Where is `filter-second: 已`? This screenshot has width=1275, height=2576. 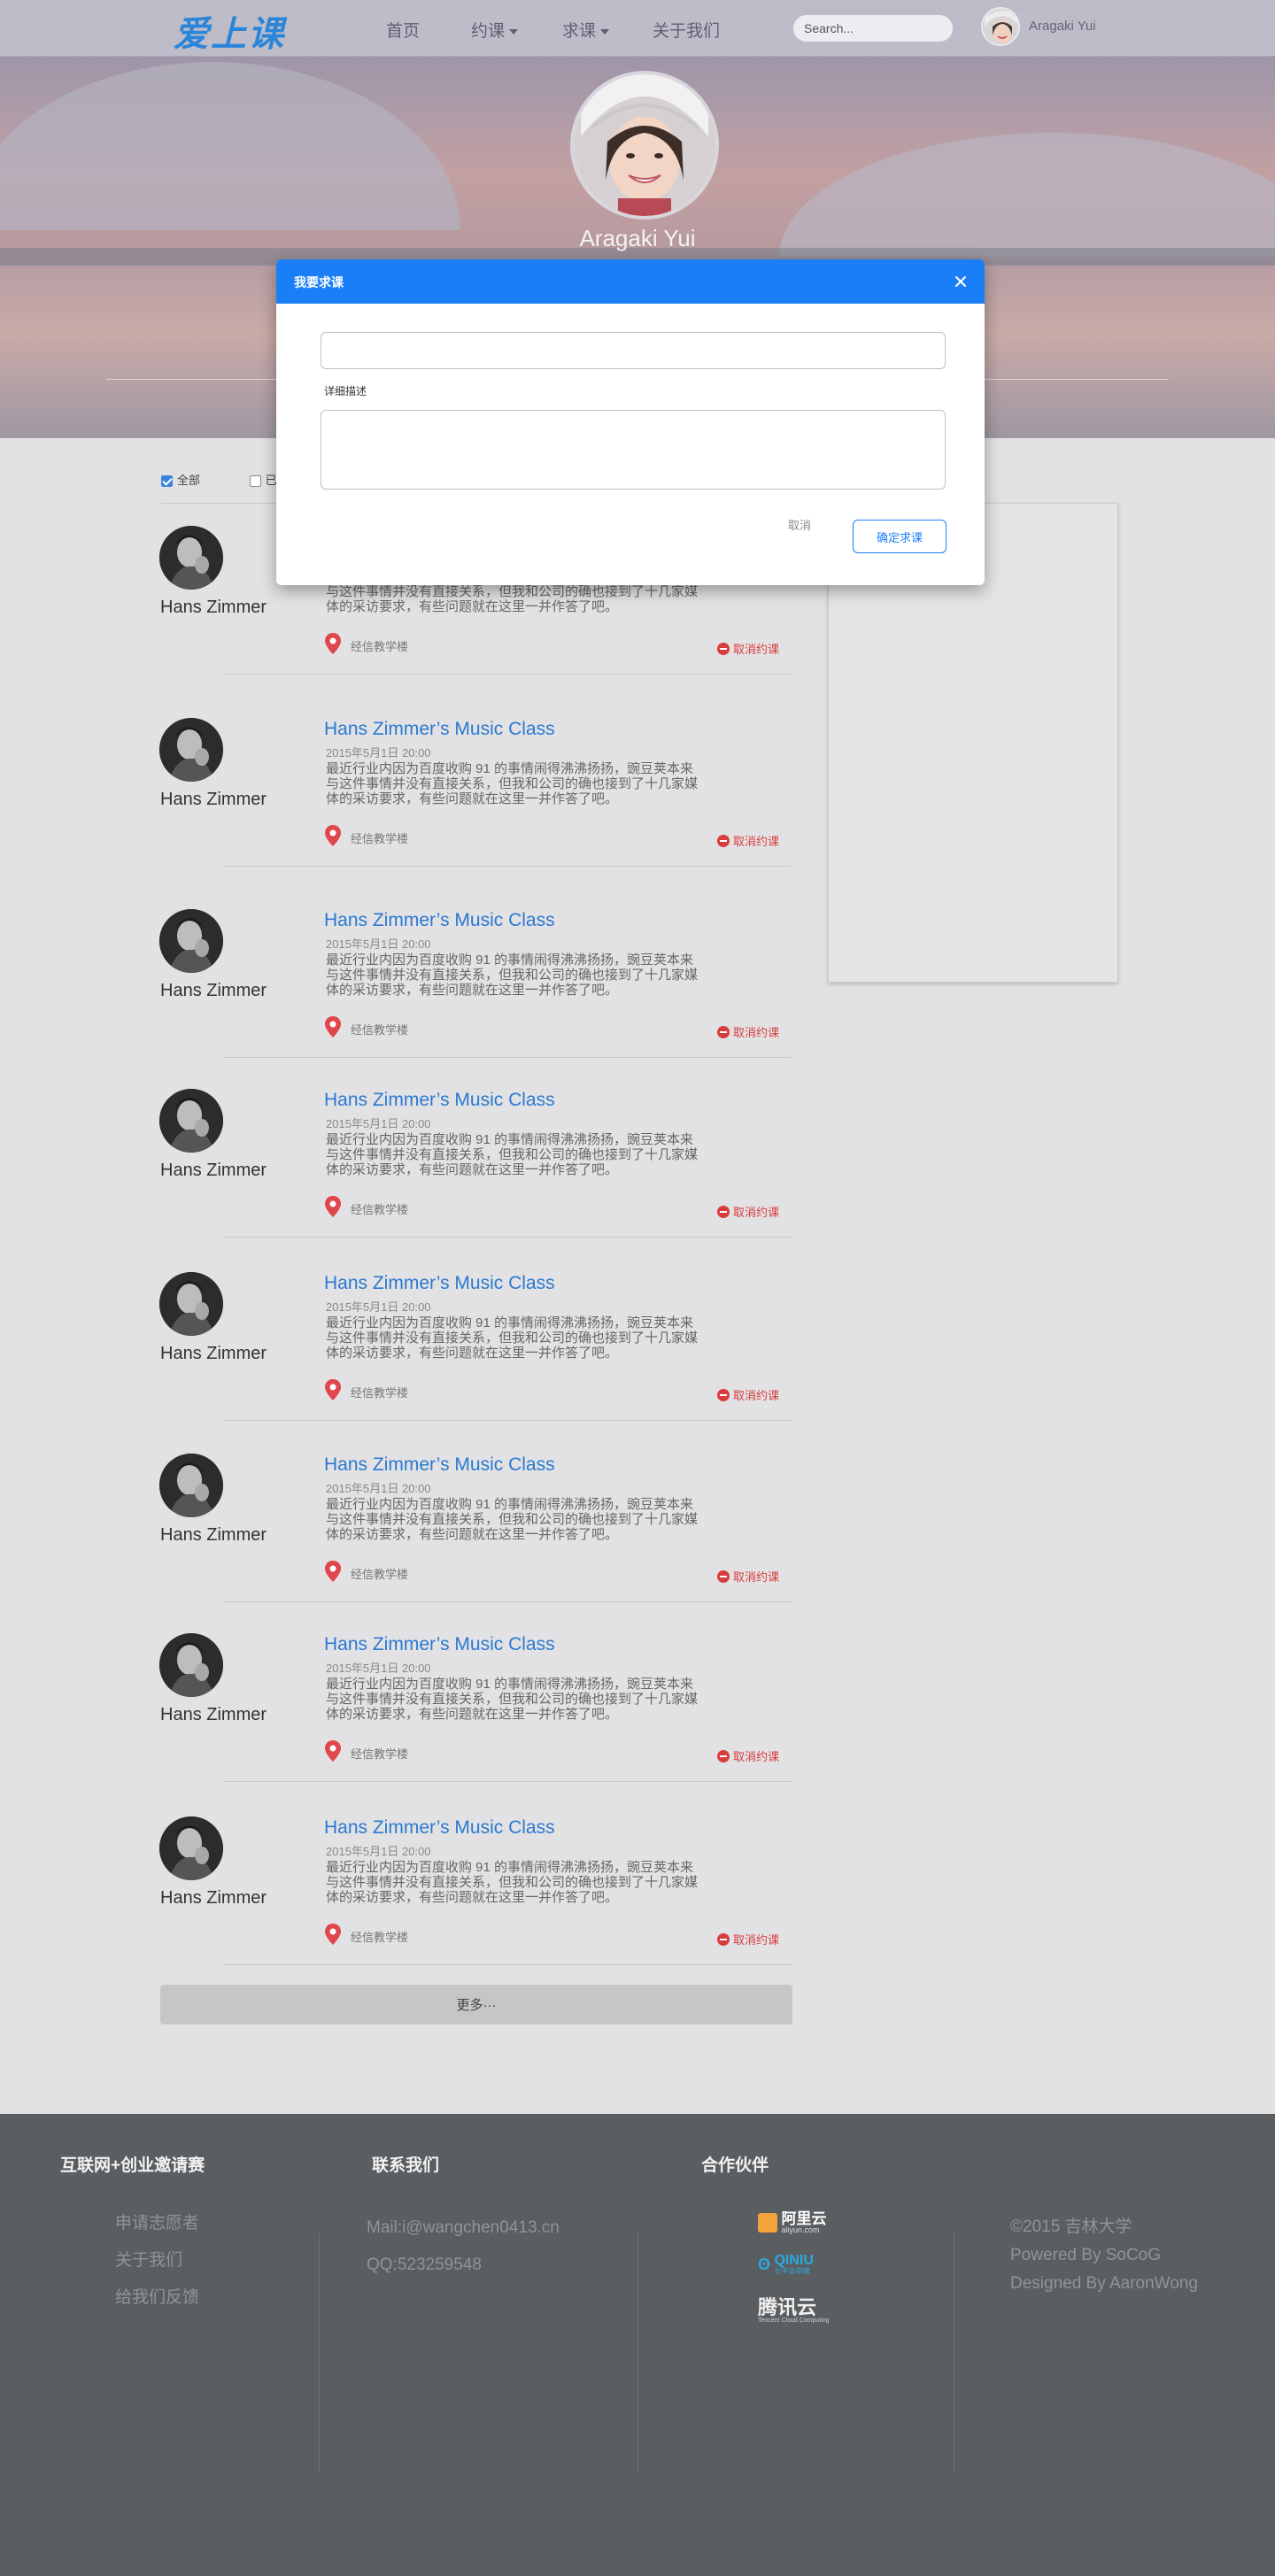 filter-second: 已 is located at coordinates (263, 481).